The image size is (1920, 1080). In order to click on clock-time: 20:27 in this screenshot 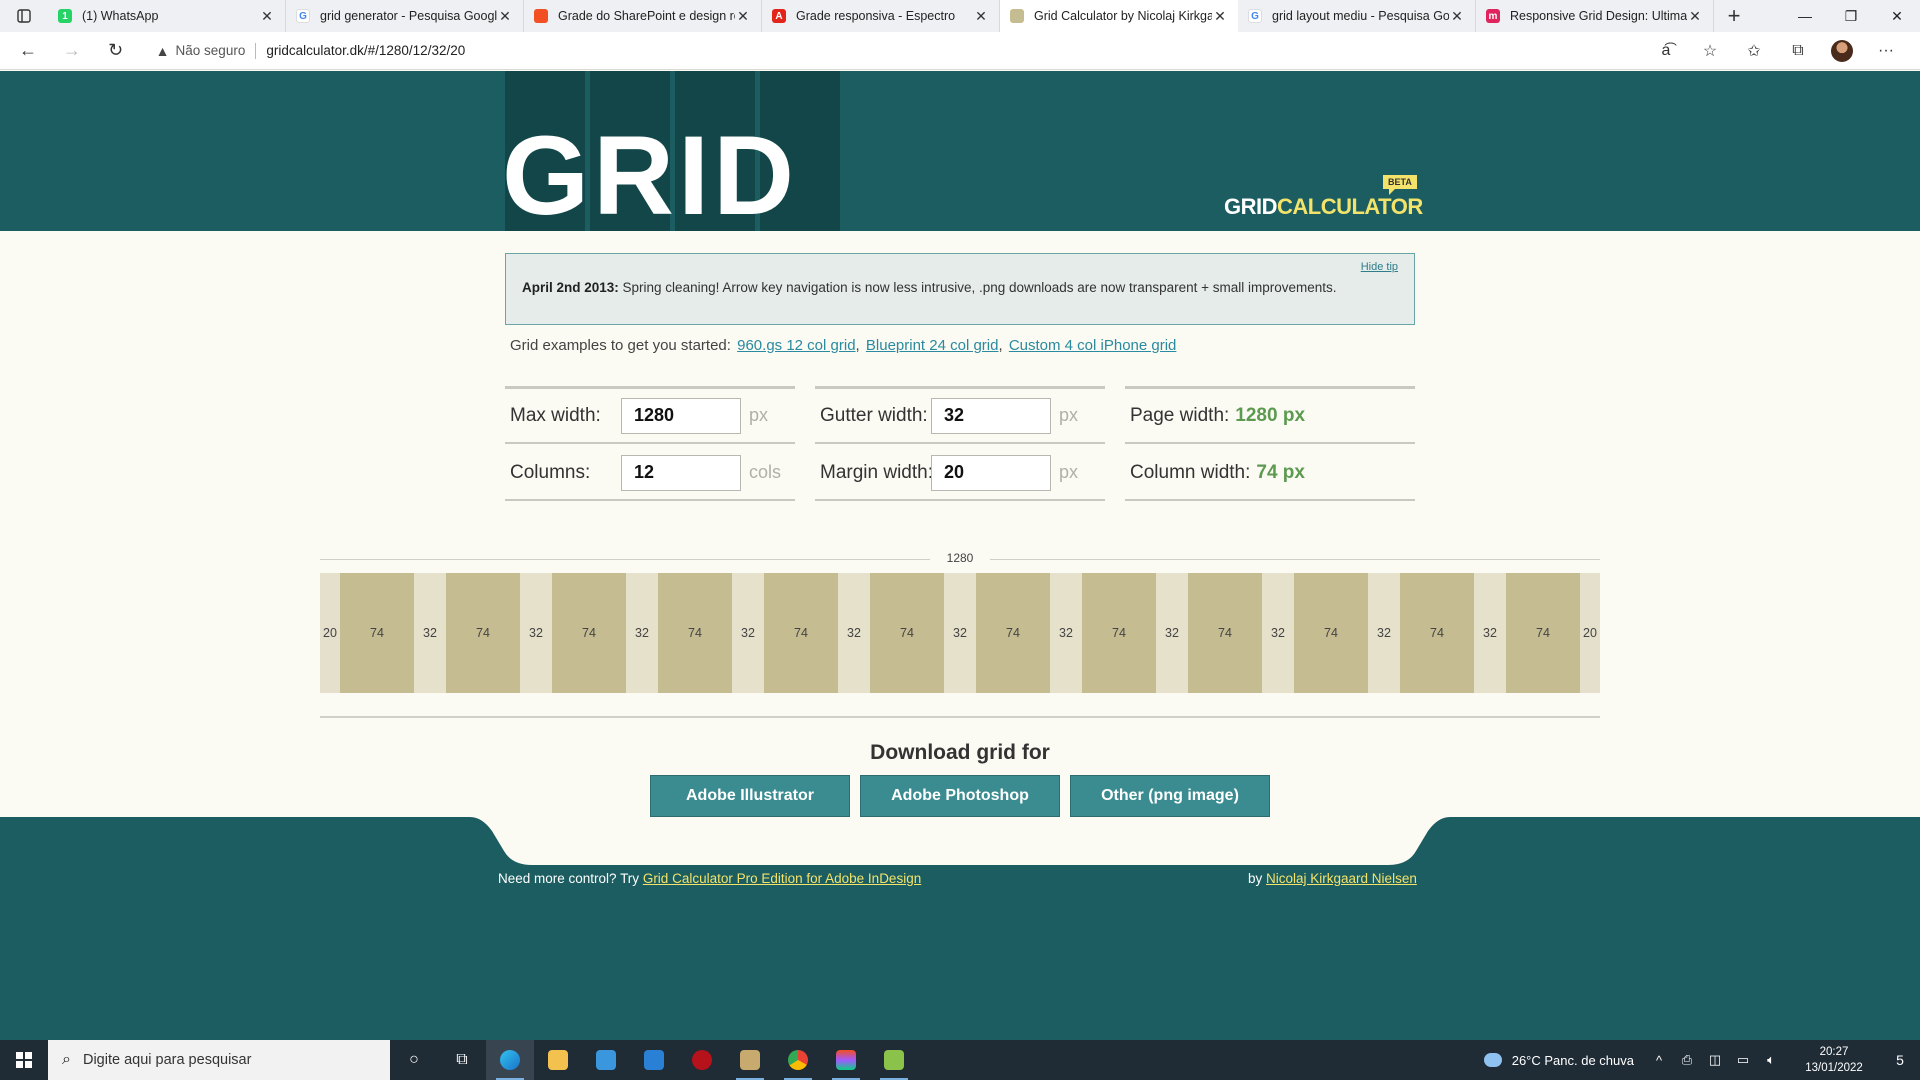, I will do `click(1834, 1052)`.